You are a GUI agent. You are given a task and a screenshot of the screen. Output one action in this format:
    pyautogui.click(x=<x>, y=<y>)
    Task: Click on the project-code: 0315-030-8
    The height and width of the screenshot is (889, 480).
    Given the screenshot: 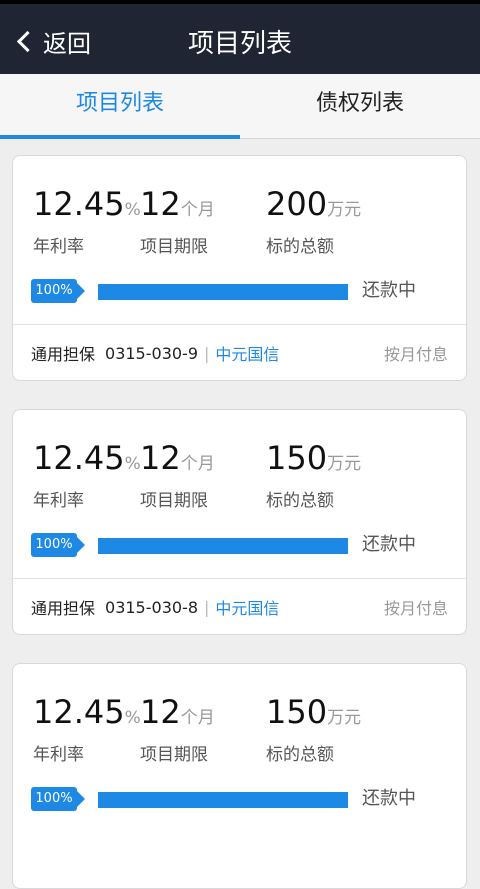 What is the action you would take?
    pyautogui.click(x=151, y=607)
    